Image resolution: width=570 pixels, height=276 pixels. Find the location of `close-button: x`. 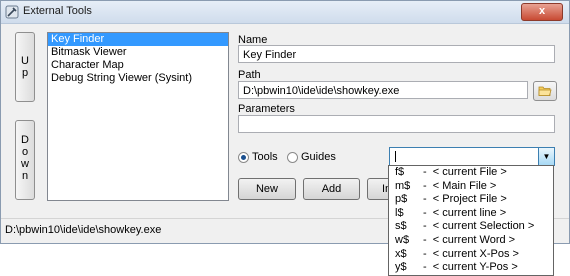

close-button: x is located at coordinates (542, 12).